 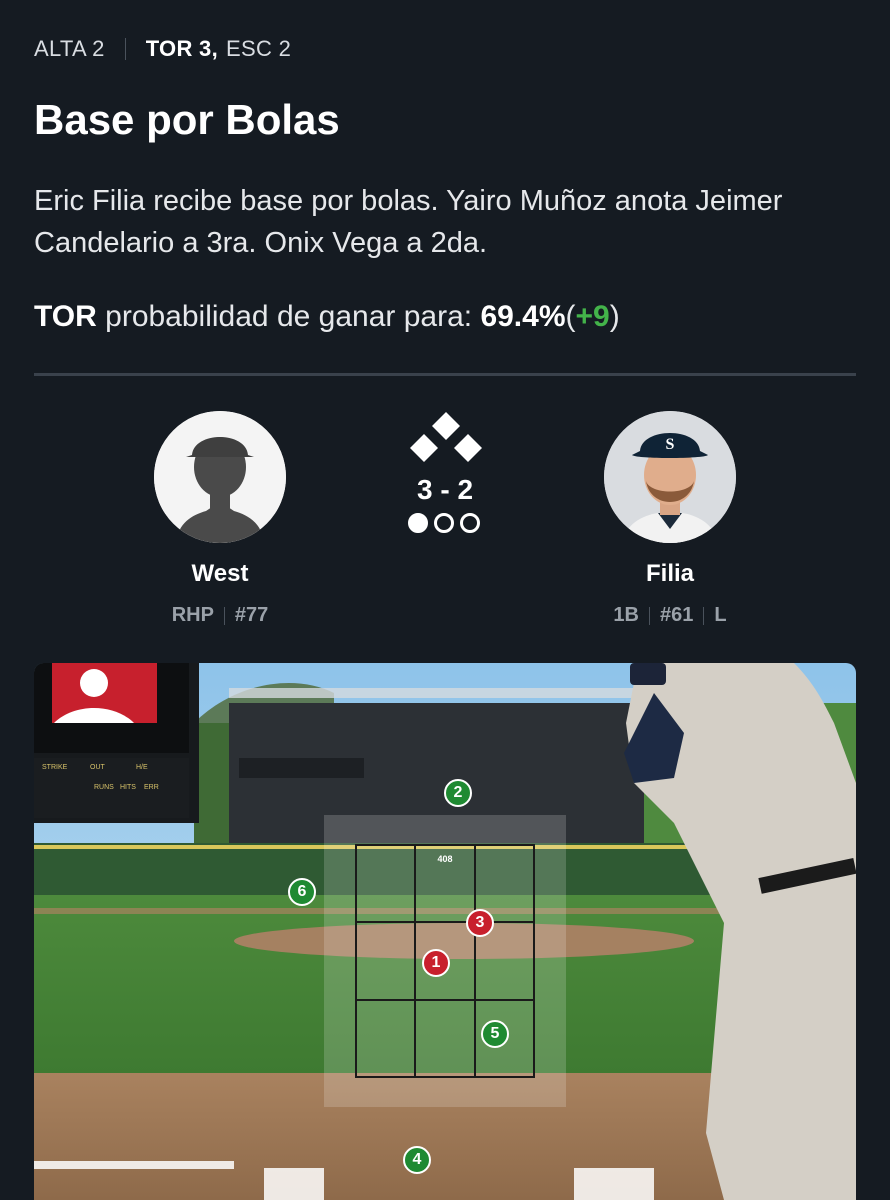 What do you see at coordinates (614, 316) in the screenshot?
I see `win-probability-close-paren: )` at bounding box center [614, 316].